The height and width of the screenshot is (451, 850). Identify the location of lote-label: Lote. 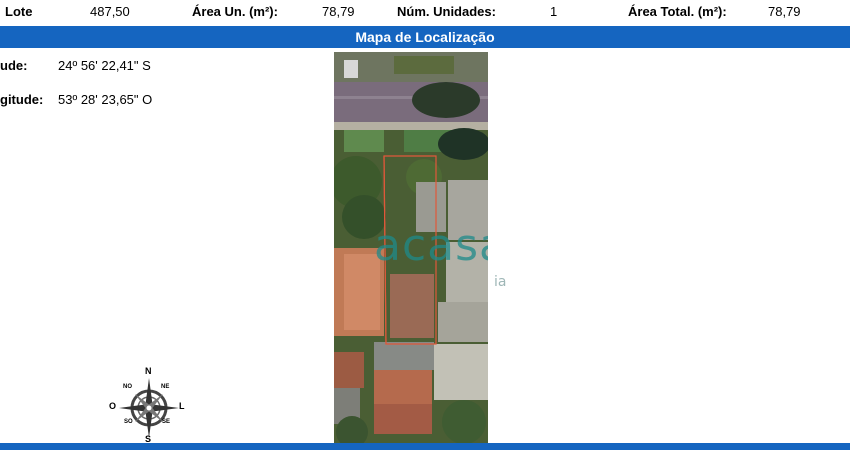
(19, 11).